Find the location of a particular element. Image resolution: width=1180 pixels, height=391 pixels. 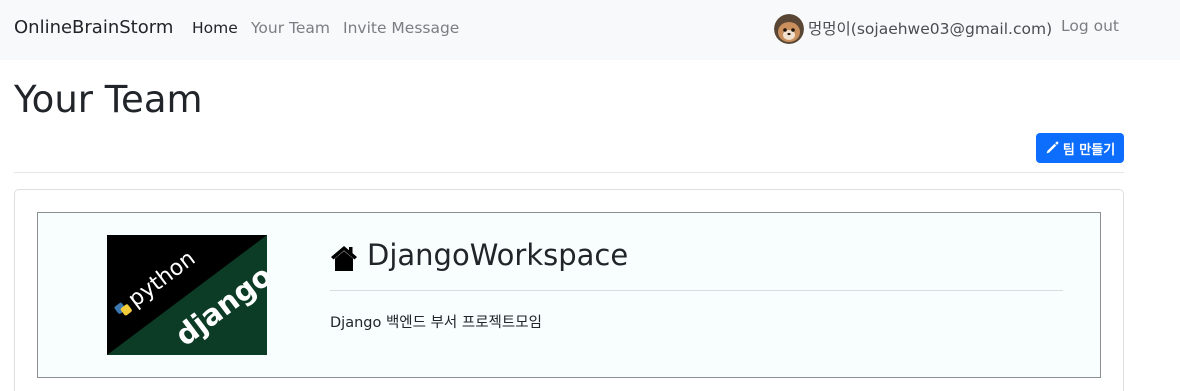

logout-link: Log out is located at coordinates (1090, 26).